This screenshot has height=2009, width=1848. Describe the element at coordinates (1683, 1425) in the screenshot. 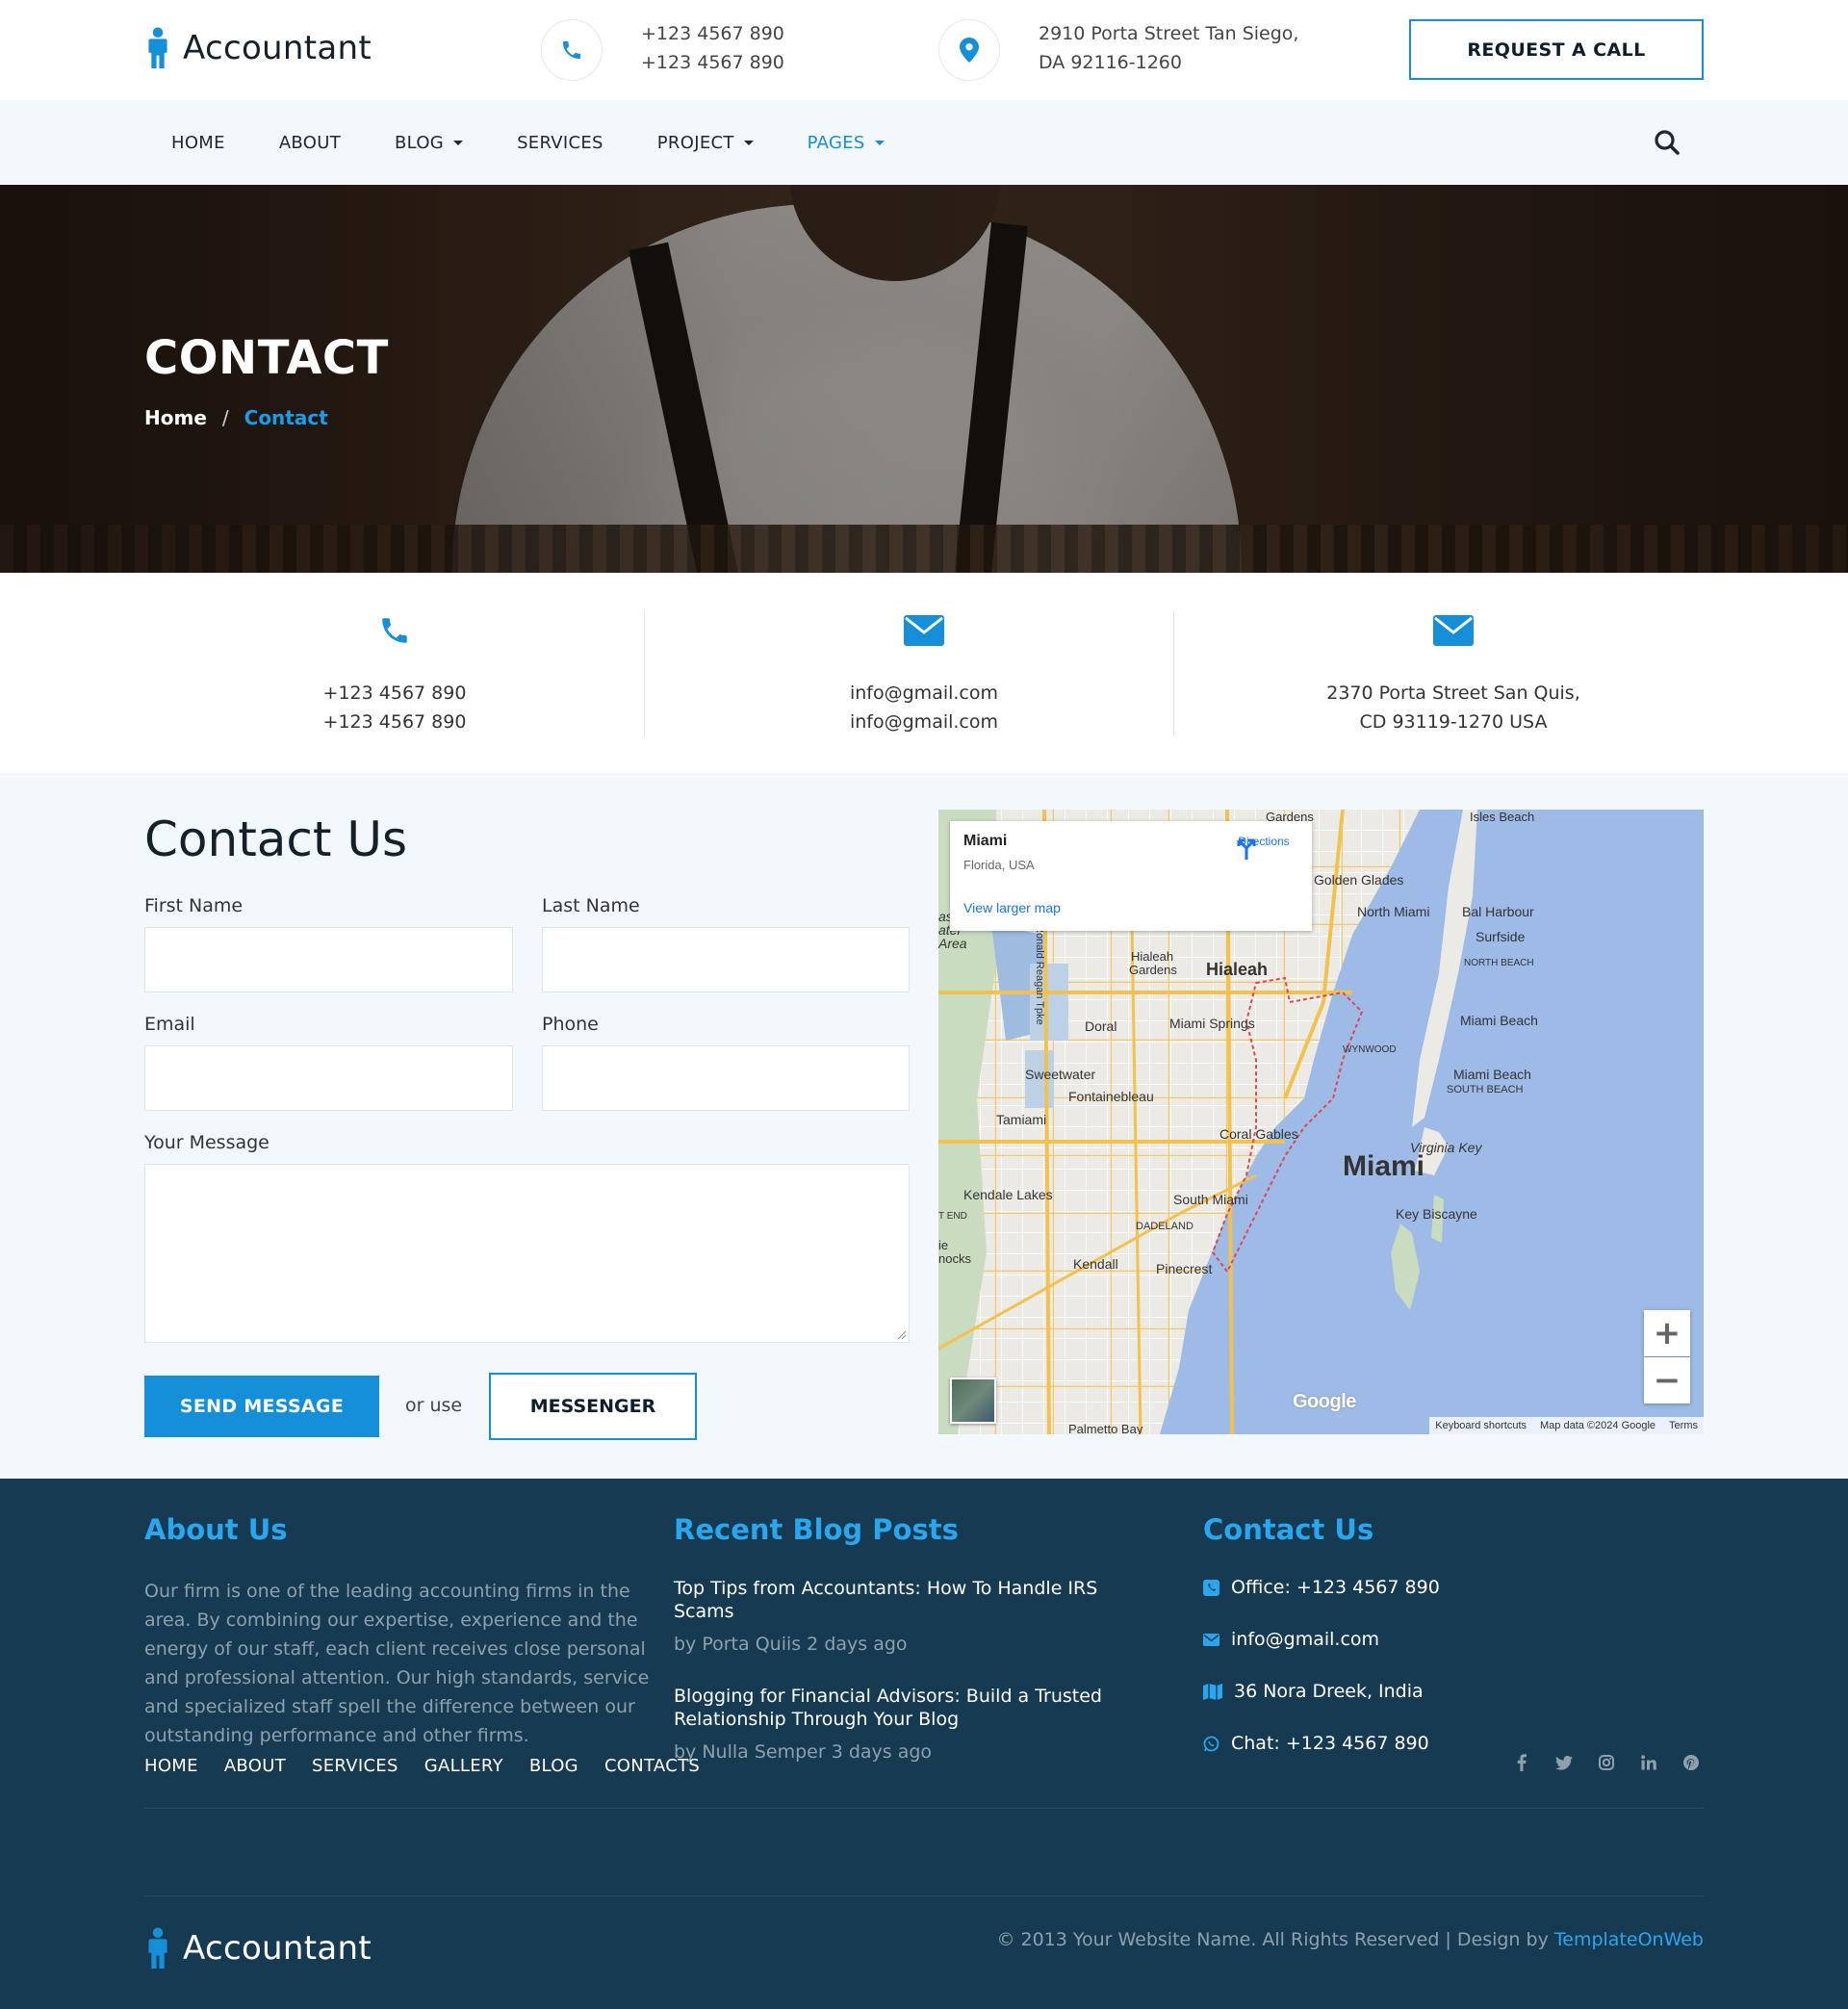

I see `map-terms-link: Terms` at that location.